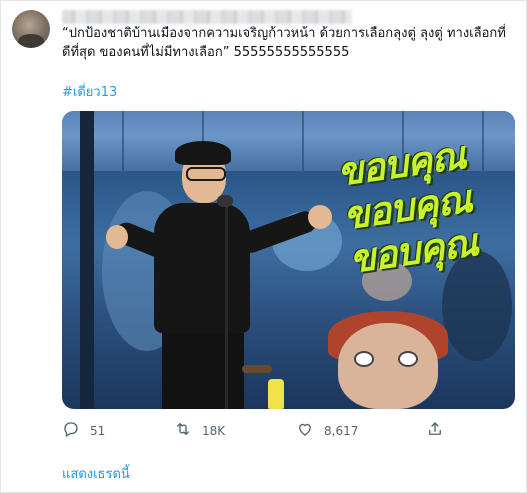 This screenshot has width=527, height=493. I want to click on hashtag-link: #เดี่ยว13, so click(89, 91).